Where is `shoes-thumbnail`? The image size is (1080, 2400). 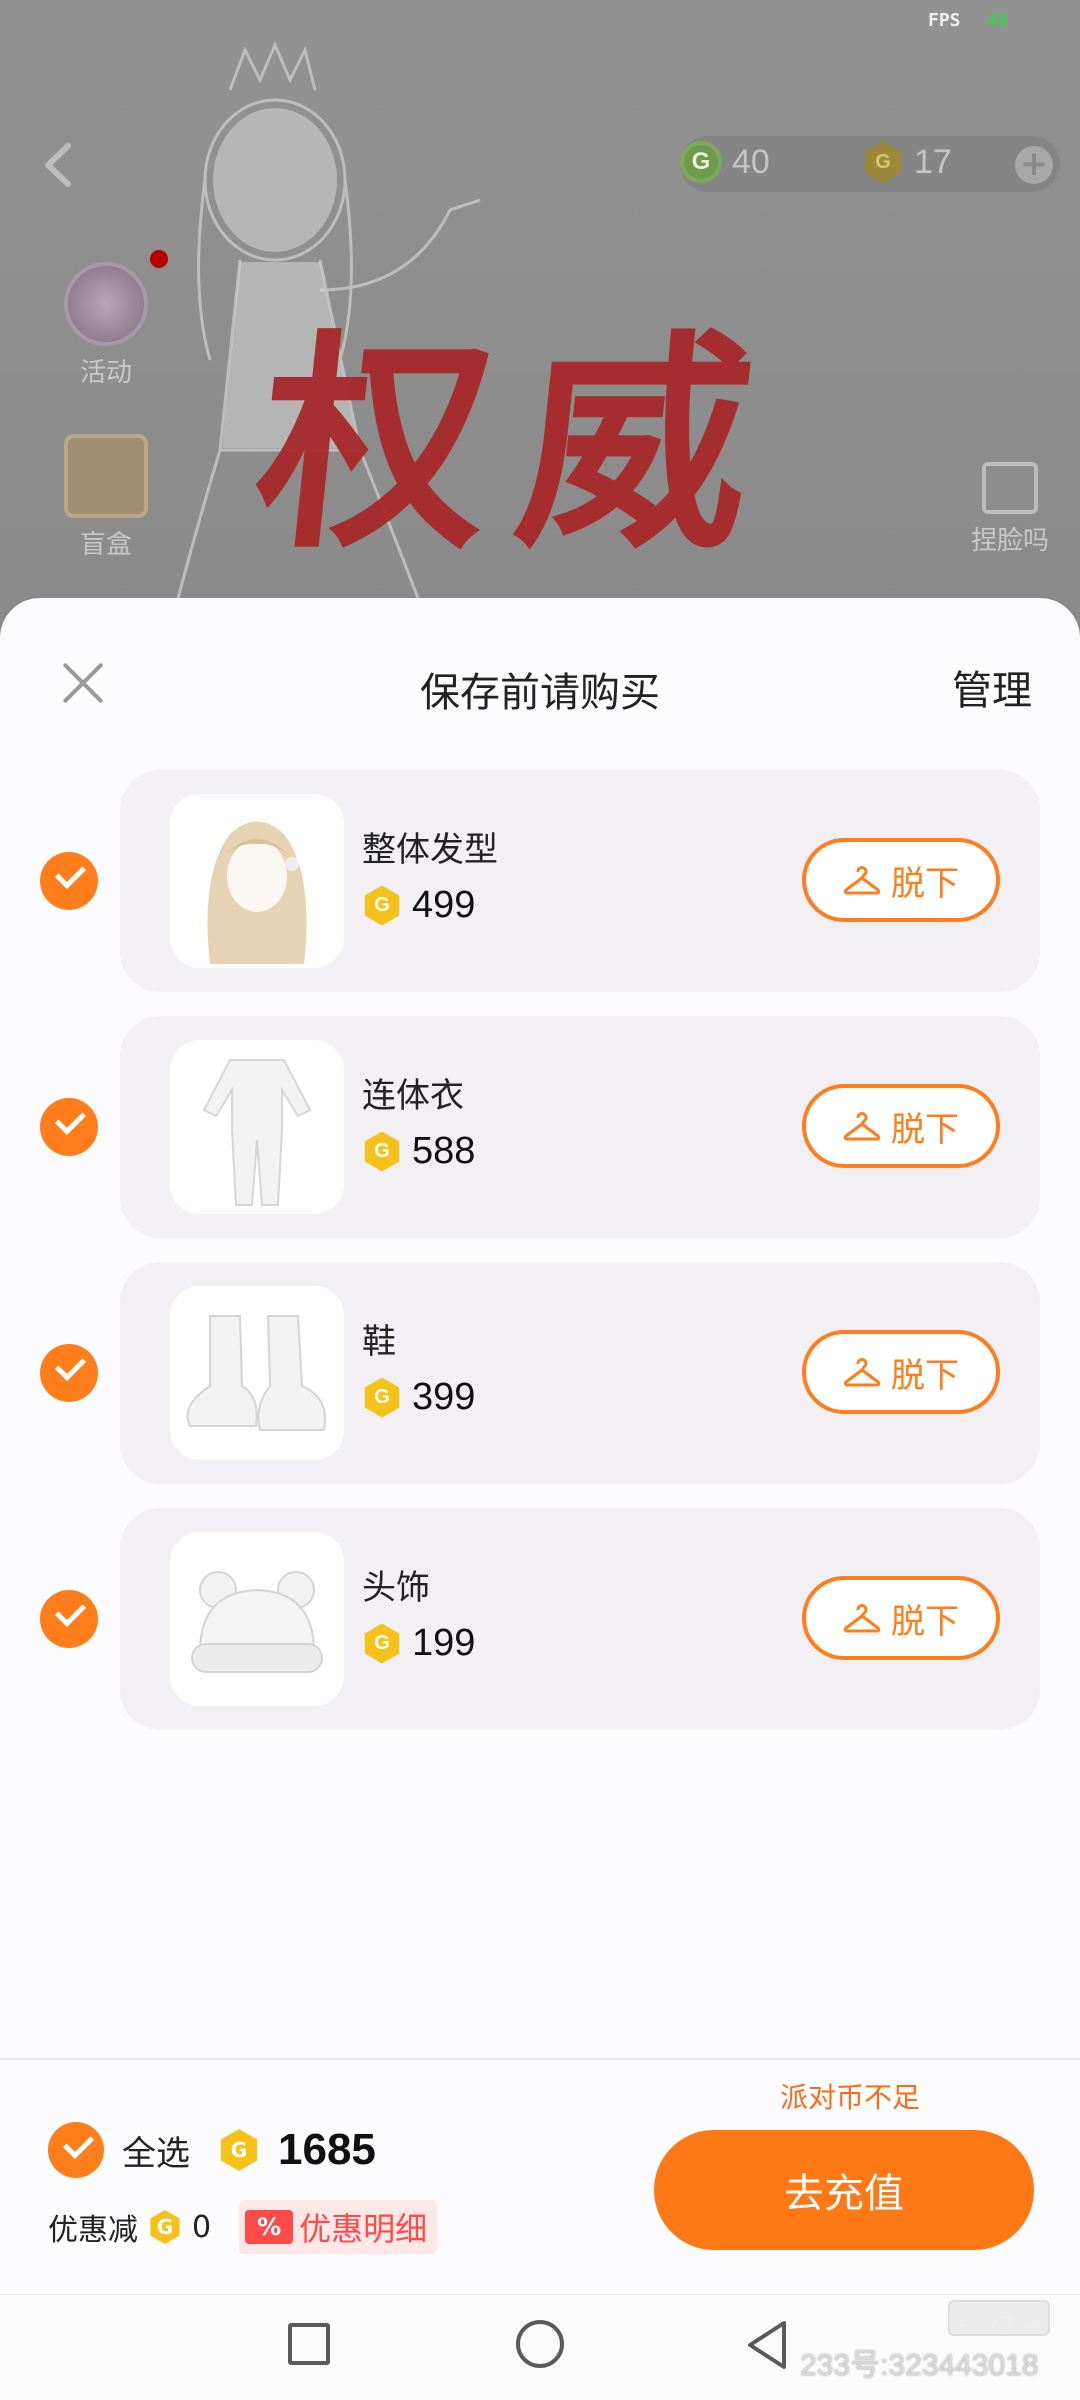
shoes-thumbnail is located at coordinates (257, 1373).